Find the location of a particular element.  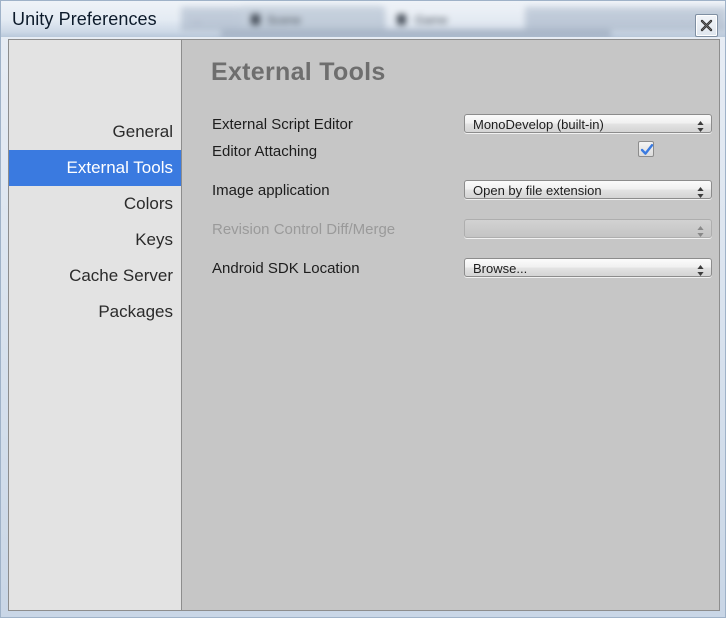

label-editor-attaching: Editor Attaching is located at coordinates (265, 151).